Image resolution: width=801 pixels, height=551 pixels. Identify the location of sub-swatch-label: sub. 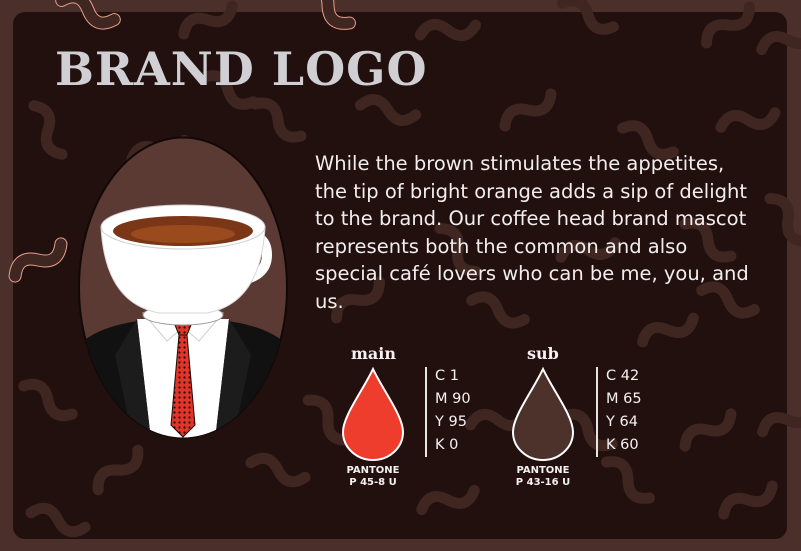
(543, 353).